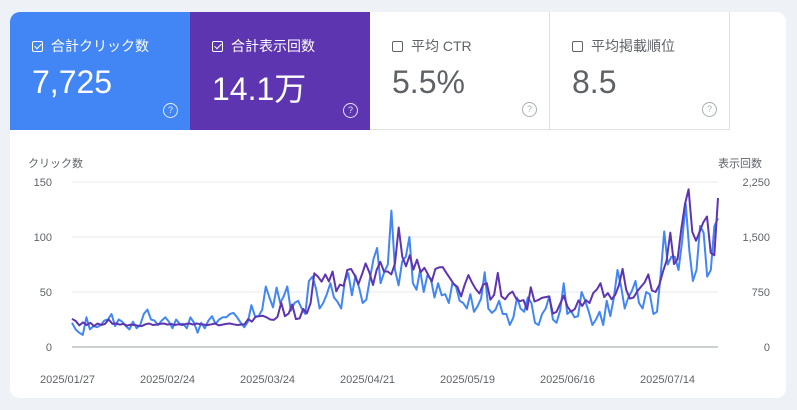  I want to click on total-impressions-card: 合計表示回数 14.1万 ?, so click(280, 71).